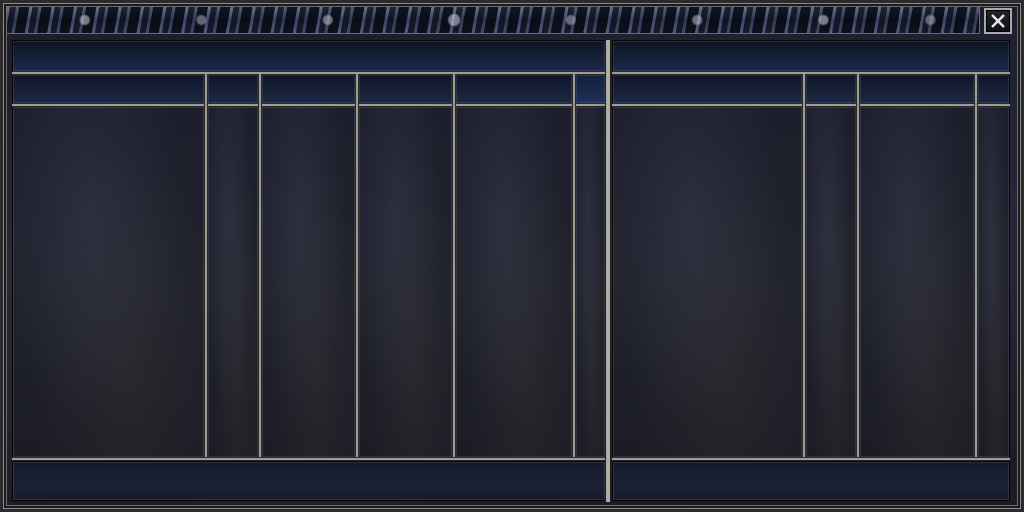  I want to click on left-panel-footer, so click(309, 481).